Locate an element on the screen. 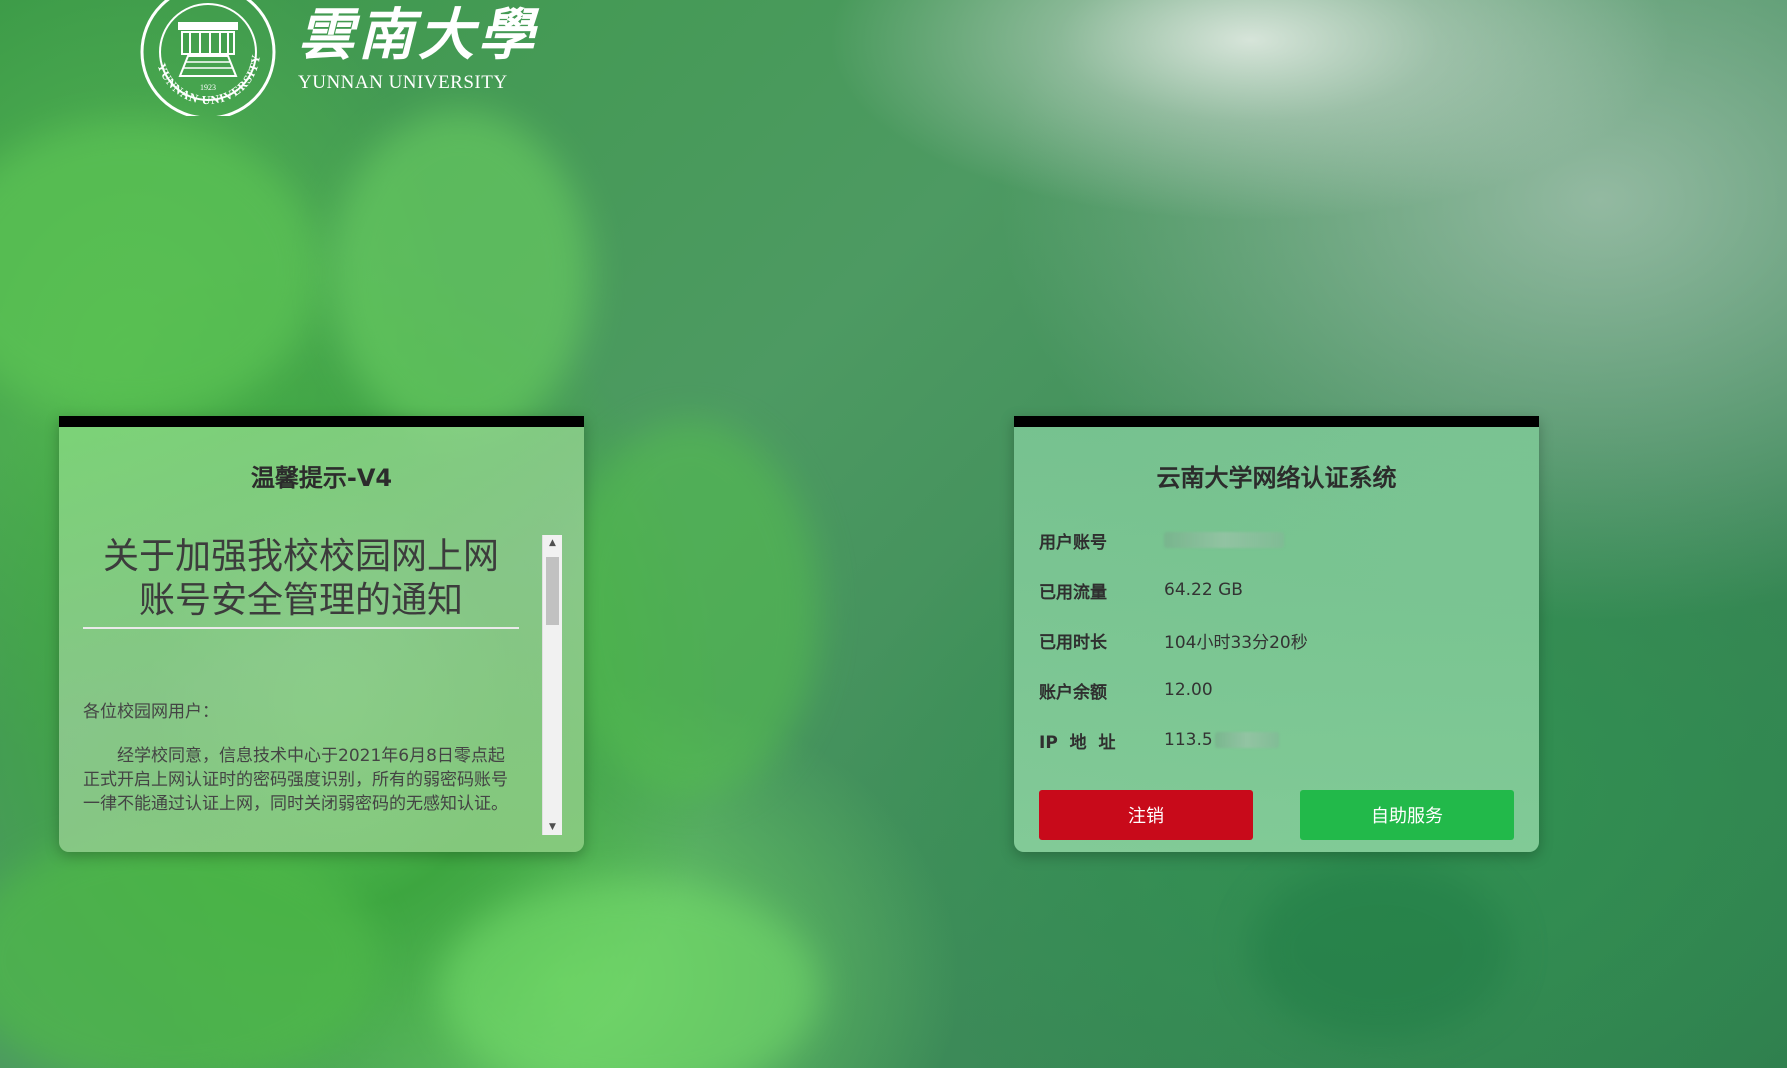 The width and height of the screenshot is (1787, 1068). info-label: 账户余额 is located at coordinates (1073, 692).